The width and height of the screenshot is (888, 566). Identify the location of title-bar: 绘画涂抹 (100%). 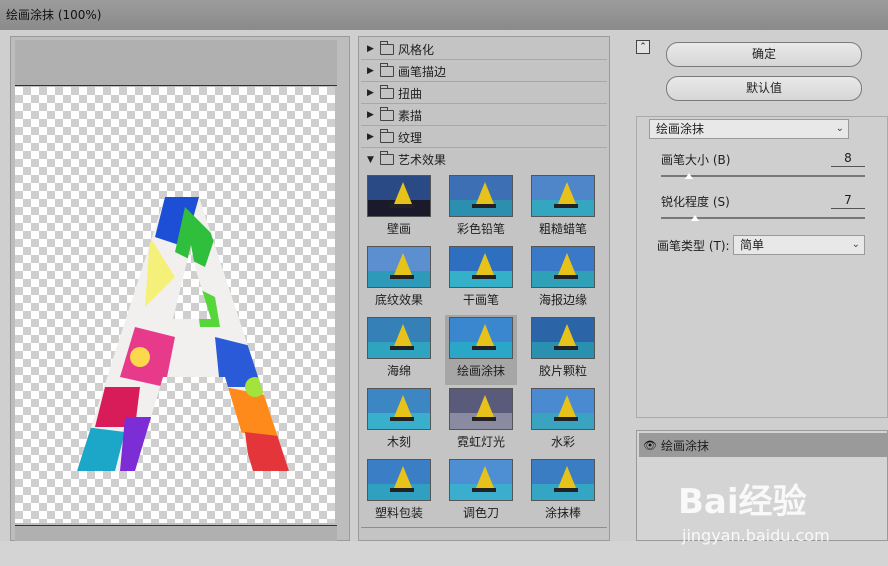
(444, 15).